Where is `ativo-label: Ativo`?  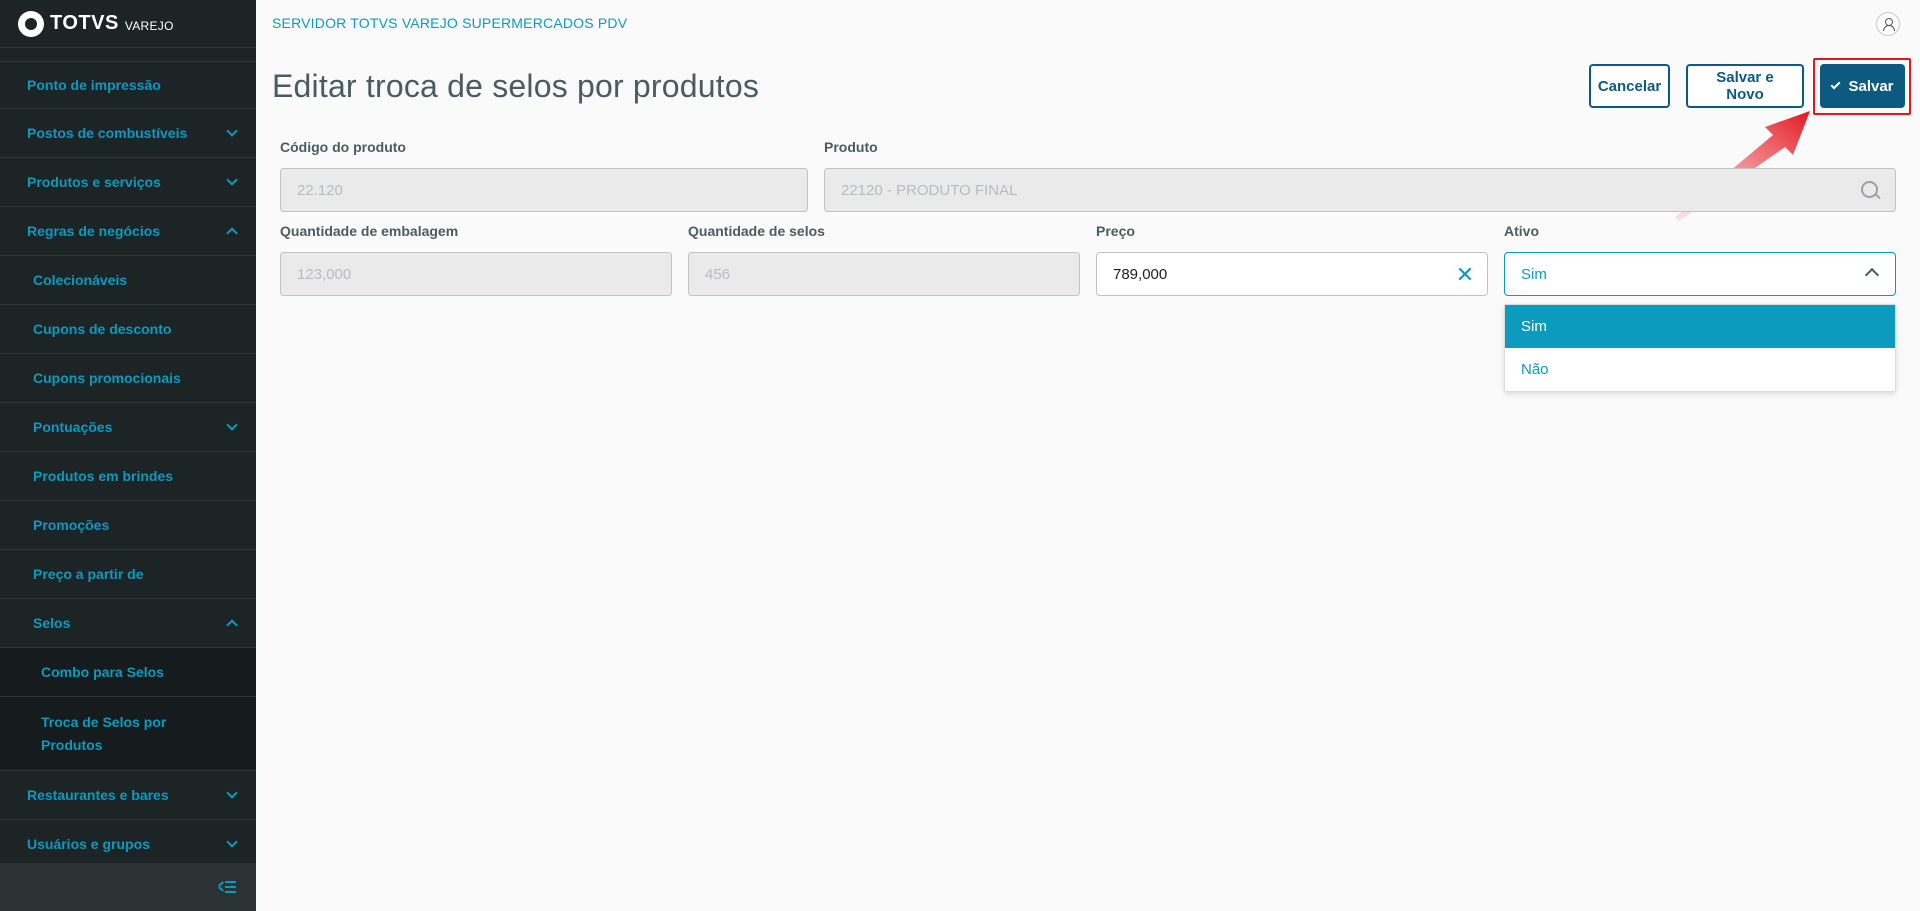 ativo-label: Ativo is located at coordinates (1521, 231).